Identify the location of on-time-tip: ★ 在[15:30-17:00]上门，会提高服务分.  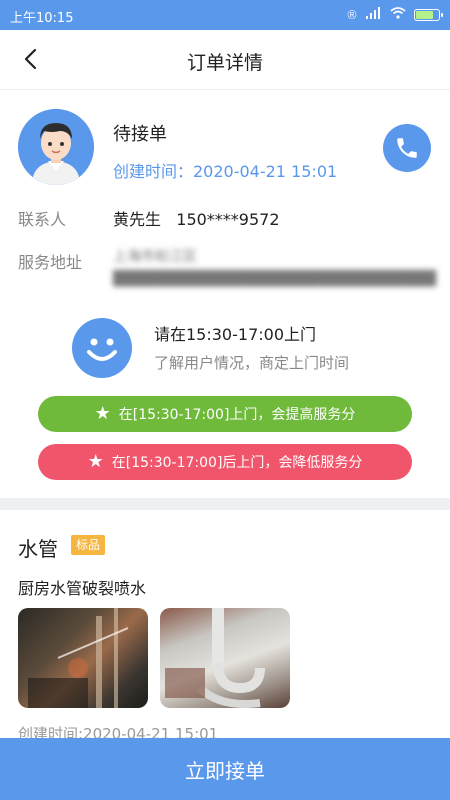
(225, 414).